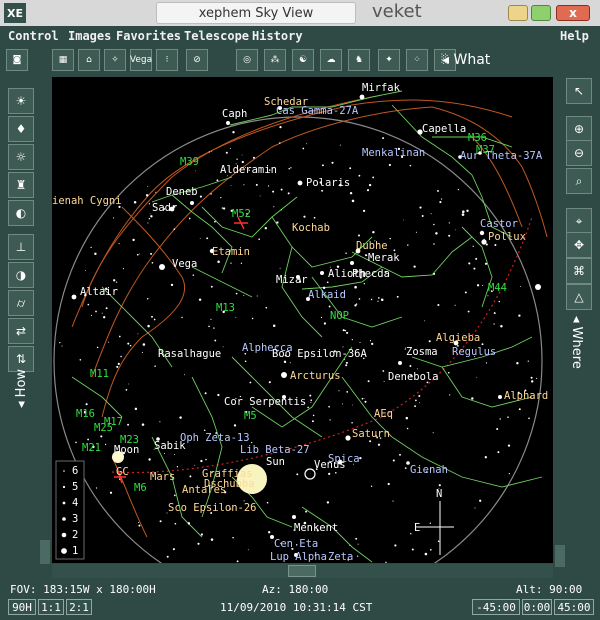 Image resolution: width=600 pixels, height=620 pixels. I want to click on right-scroll-thumb, so click(560, 556).